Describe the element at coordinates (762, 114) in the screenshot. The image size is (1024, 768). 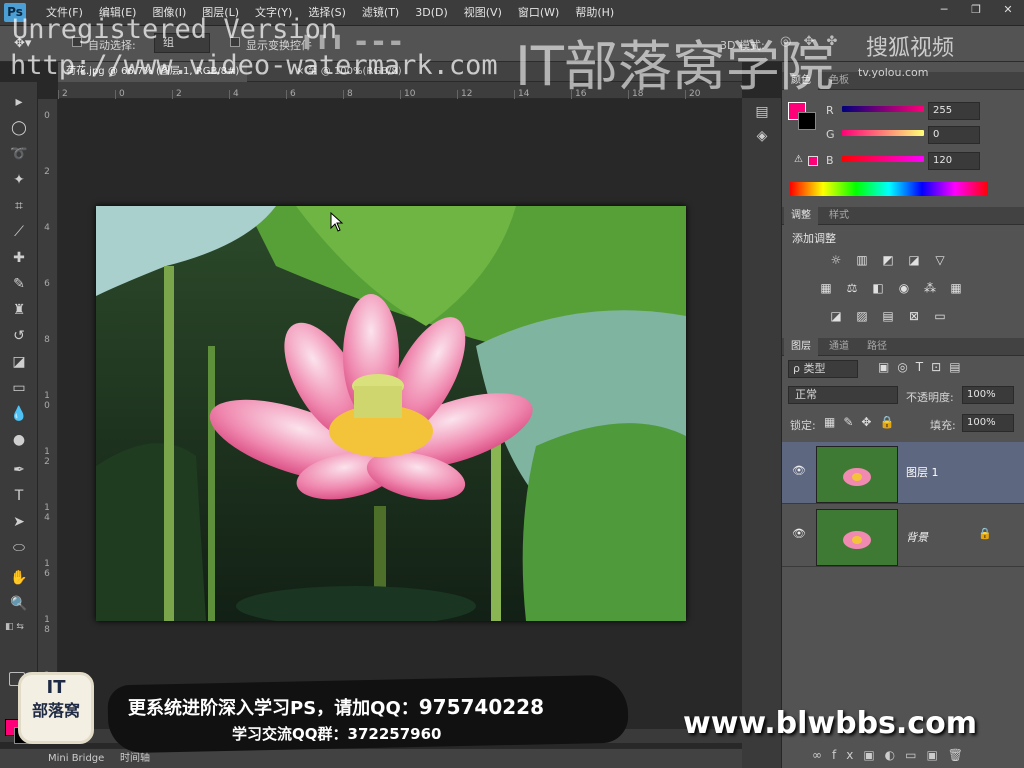
I see `history-panel-icon: ▤` at that location.